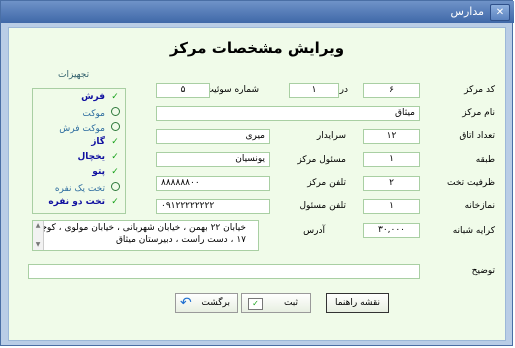 Image resolution: width=515 pixels, height=348 pixels. Describe the element at coordinates (314, 90) in the screenshot. I see `grade-field: ۱` at that location.